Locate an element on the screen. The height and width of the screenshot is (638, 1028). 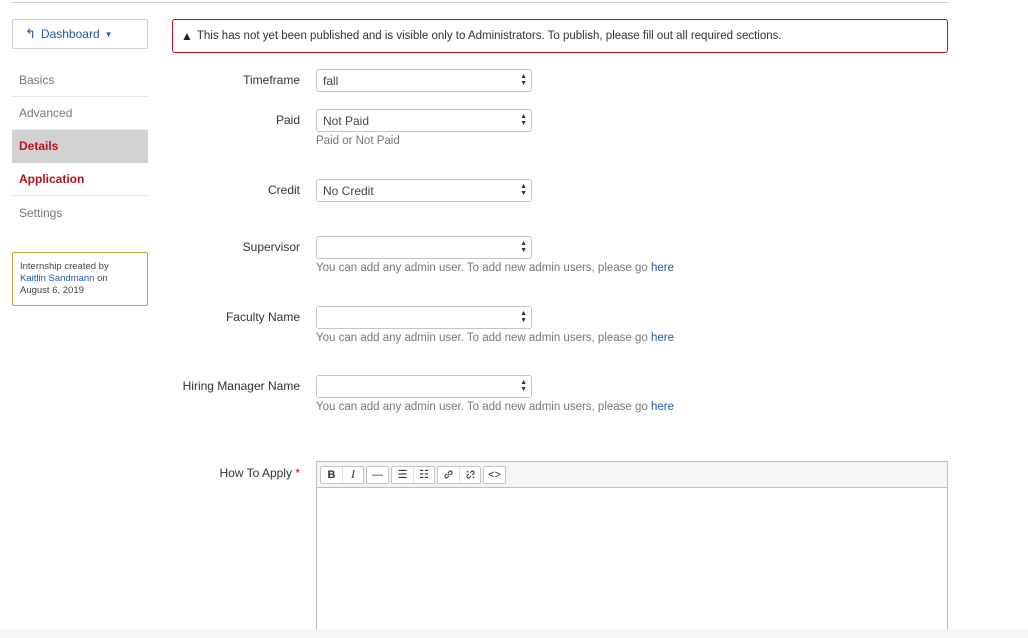
required-mark: * is located at coordinates (297, 473).